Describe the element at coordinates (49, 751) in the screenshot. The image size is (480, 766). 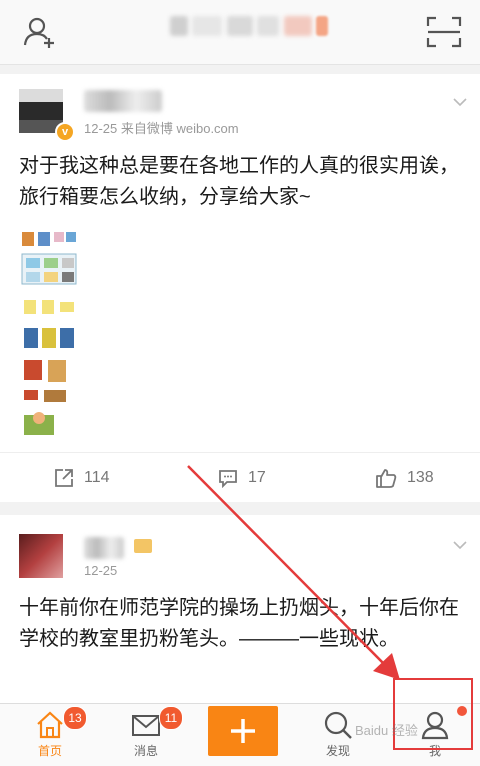
I see `tab-label: 首页` at that location.